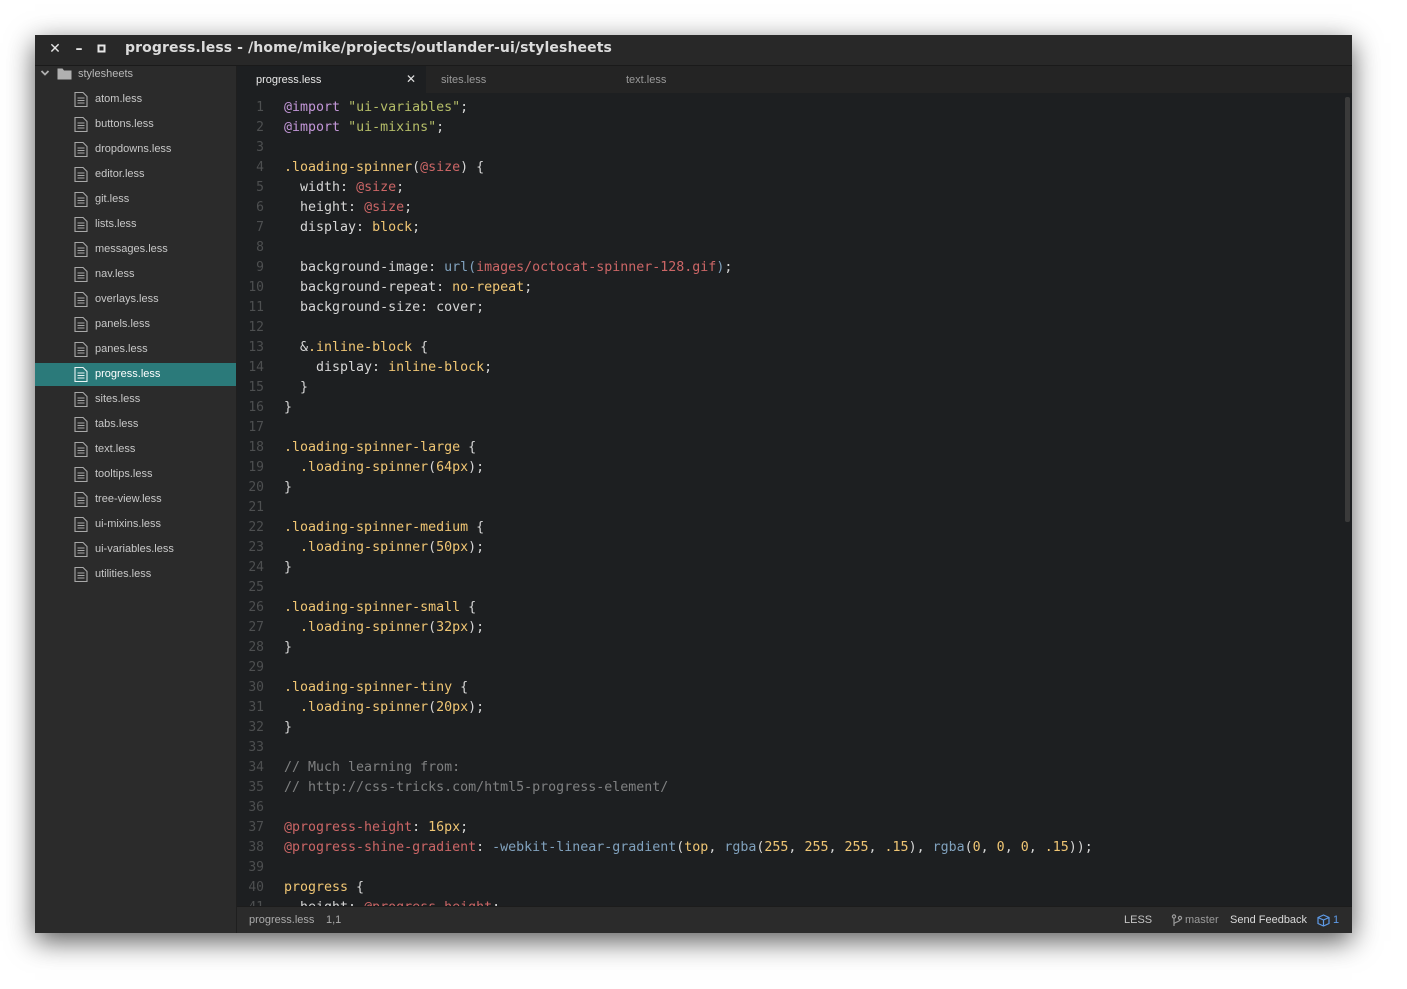 This screenshot has width=1407, height=989. What do you see at coordinates (256, 307) in the screenshot?
I see `line-number: 11` at bounding box center [256, 307].